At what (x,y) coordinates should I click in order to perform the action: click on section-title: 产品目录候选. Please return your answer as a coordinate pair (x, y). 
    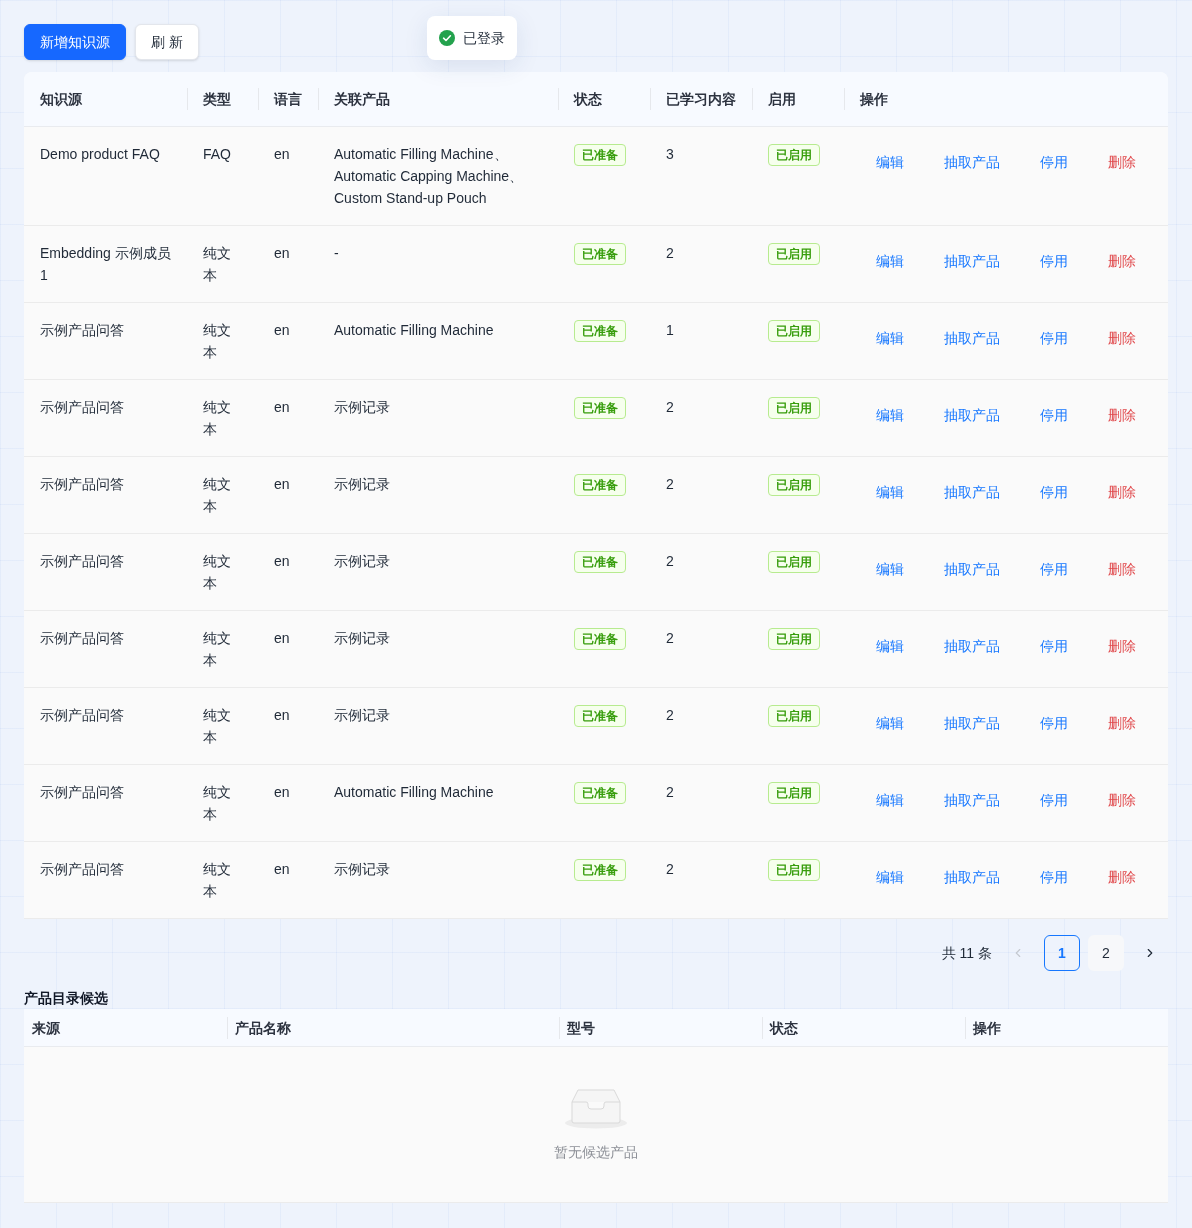
    Looking at the image, I should click on (66, 998).